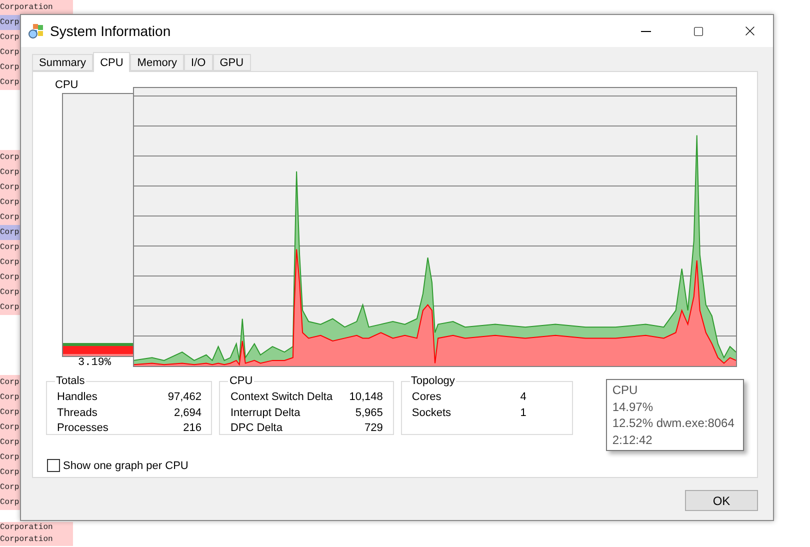 This screenshot has height=547, width=810. What do you see at coordinates (721, 500) in the screenshot?
I see `ok-button: OK` at bounding box center [721, 500].